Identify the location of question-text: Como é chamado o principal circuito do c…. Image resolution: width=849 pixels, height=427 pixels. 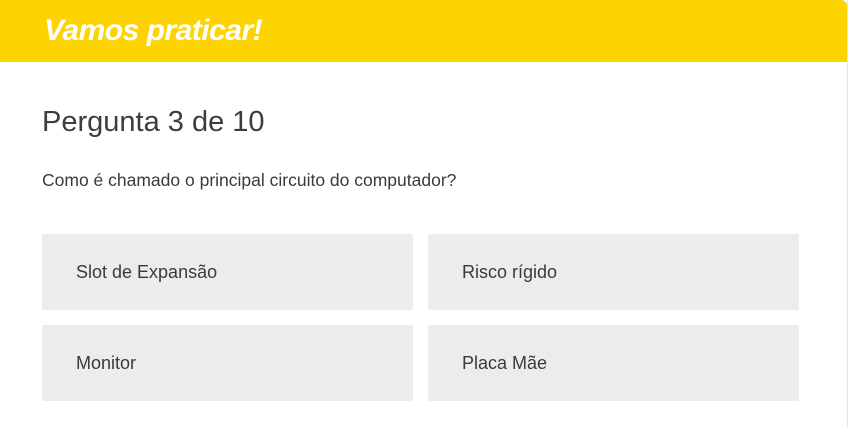
(249, 180).